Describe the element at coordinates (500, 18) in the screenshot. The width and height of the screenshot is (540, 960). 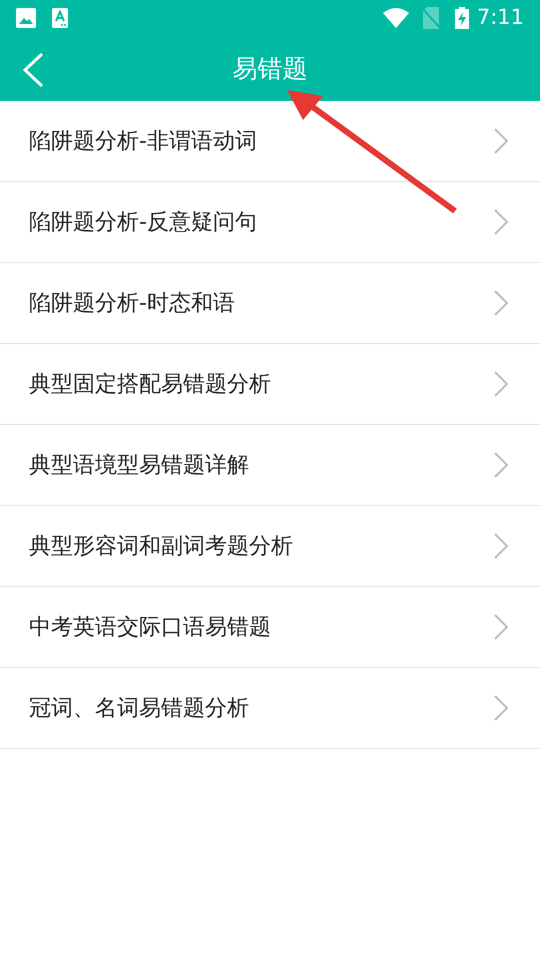
I see `status-time: 7:11` at that location.